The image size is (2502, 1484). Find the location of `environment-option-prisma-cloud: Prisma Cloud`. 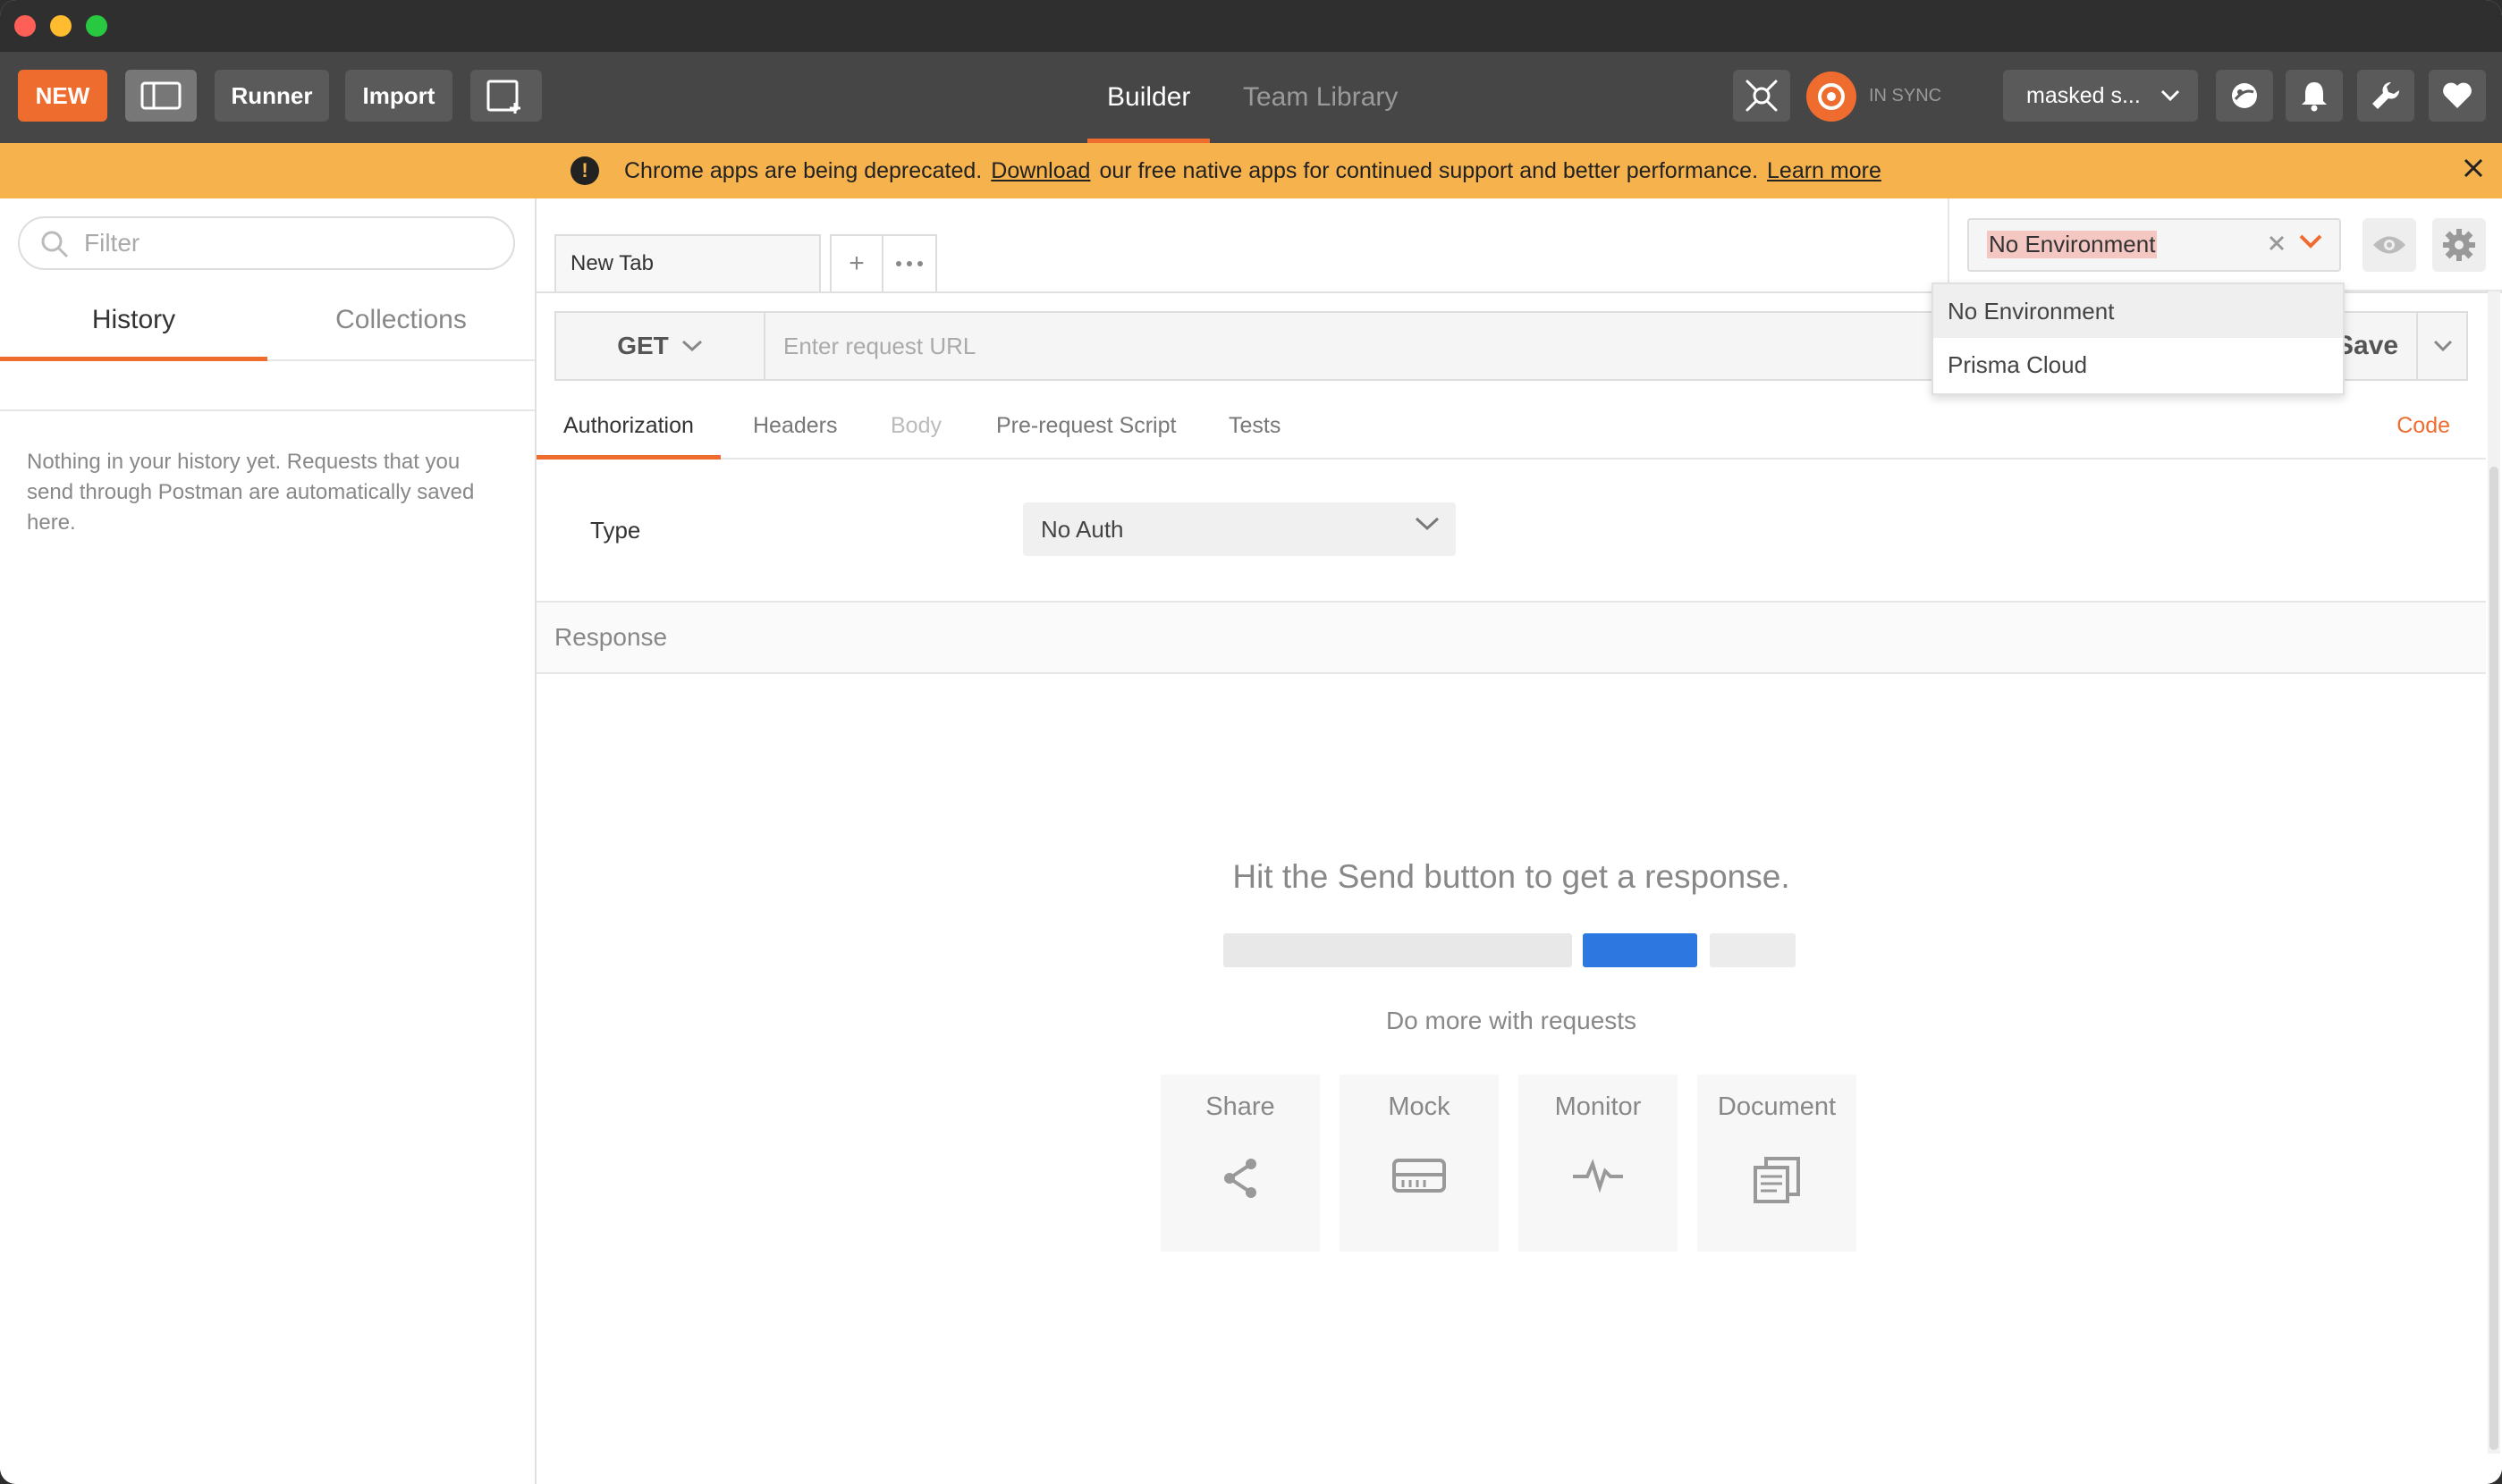

environment-option-prisma-cloud: Prisma Cloud is located at coordinates (2138, 365).